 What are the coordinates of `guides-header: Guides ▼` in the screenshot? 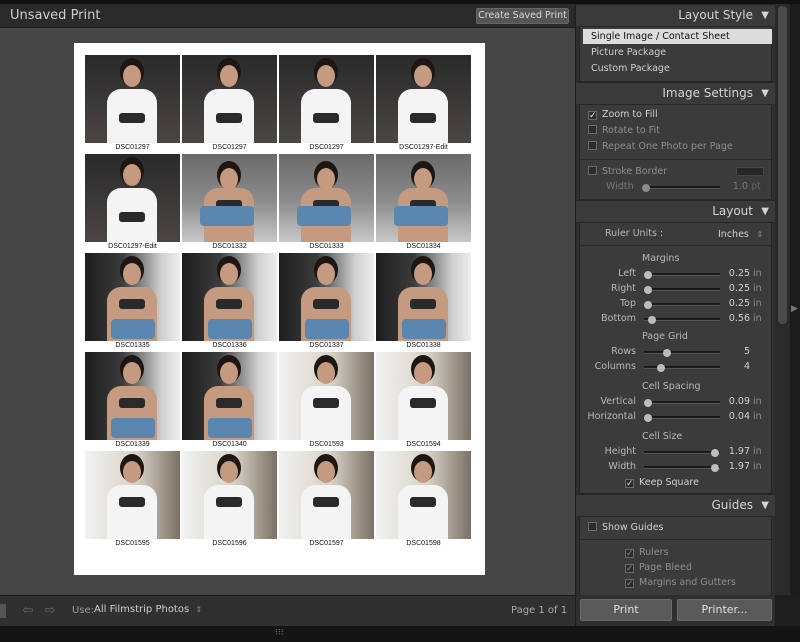 It's located at (675, 505).